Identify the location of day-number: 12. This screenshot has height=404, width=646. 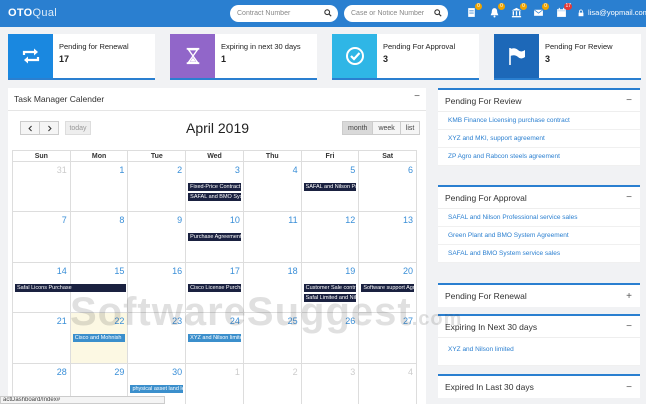
(350, 220).